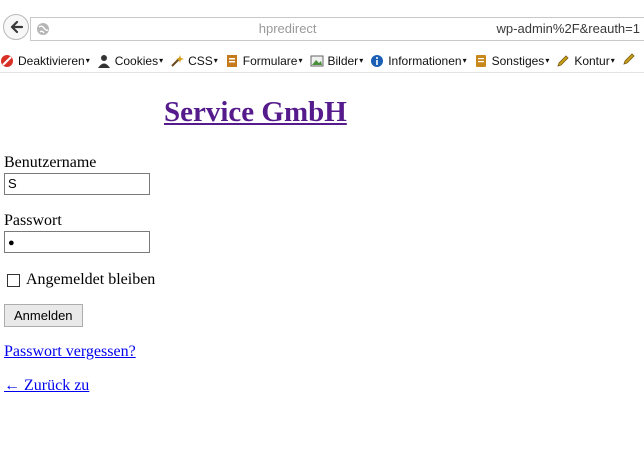 The height and width of the screenshot is (466, 644). I want to click on info-icon, so click(377, 60).